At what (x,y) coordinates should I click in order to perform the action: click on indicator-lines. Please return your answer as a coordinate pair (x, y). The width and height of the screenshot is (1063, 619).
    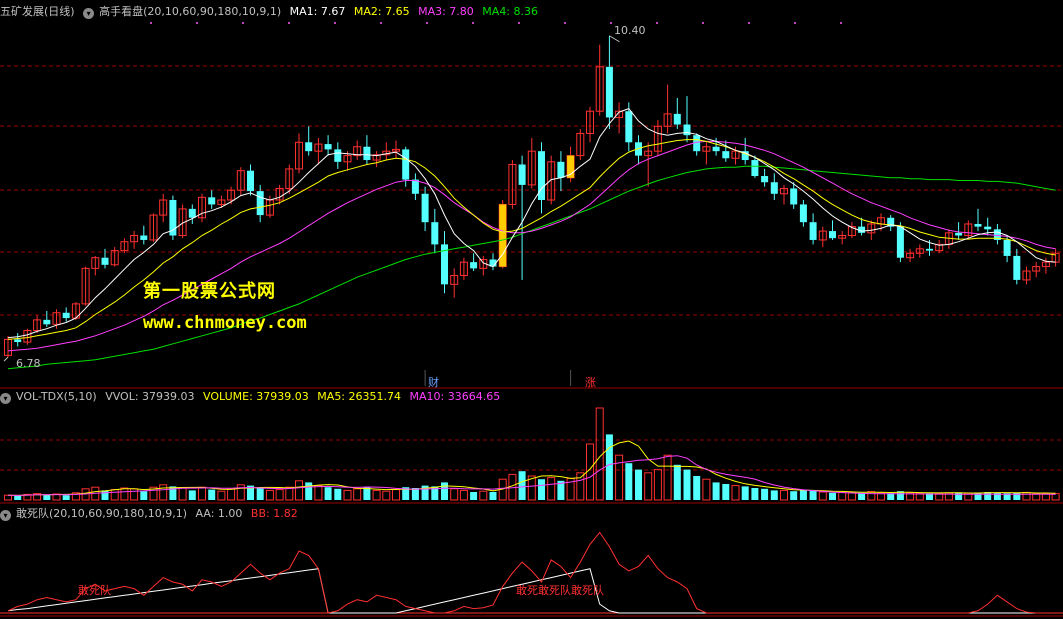
    Looking at the image, I should click on (531, 572).